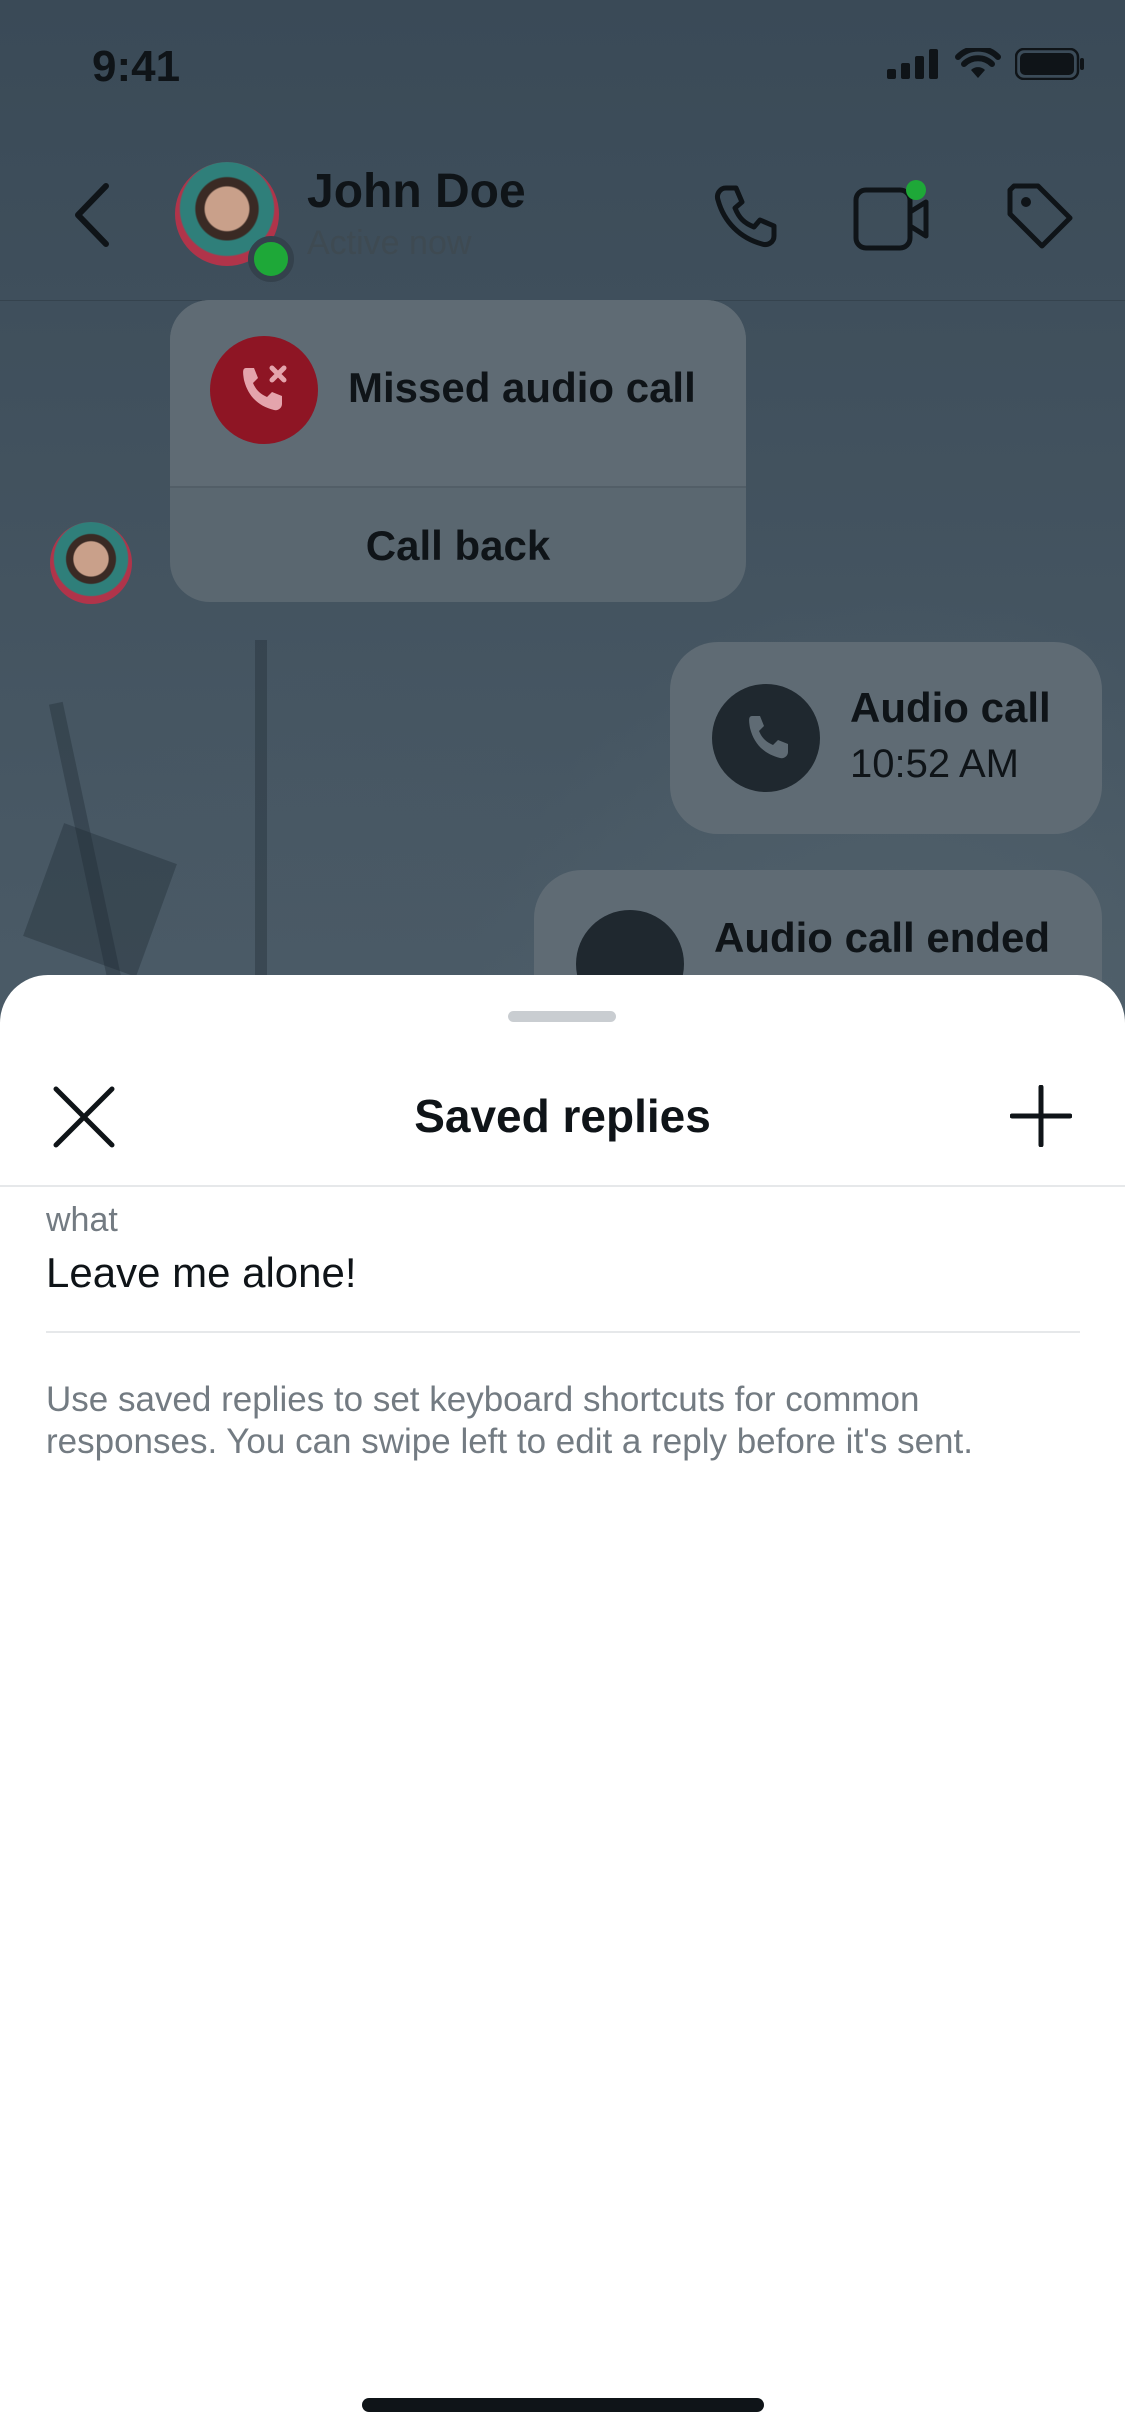 Image resolution: width=1125 pixels, height=2436 pixels. Describe the element at coordinates (978, 63) in the screenshot. I see `wifi-icon` at that location.